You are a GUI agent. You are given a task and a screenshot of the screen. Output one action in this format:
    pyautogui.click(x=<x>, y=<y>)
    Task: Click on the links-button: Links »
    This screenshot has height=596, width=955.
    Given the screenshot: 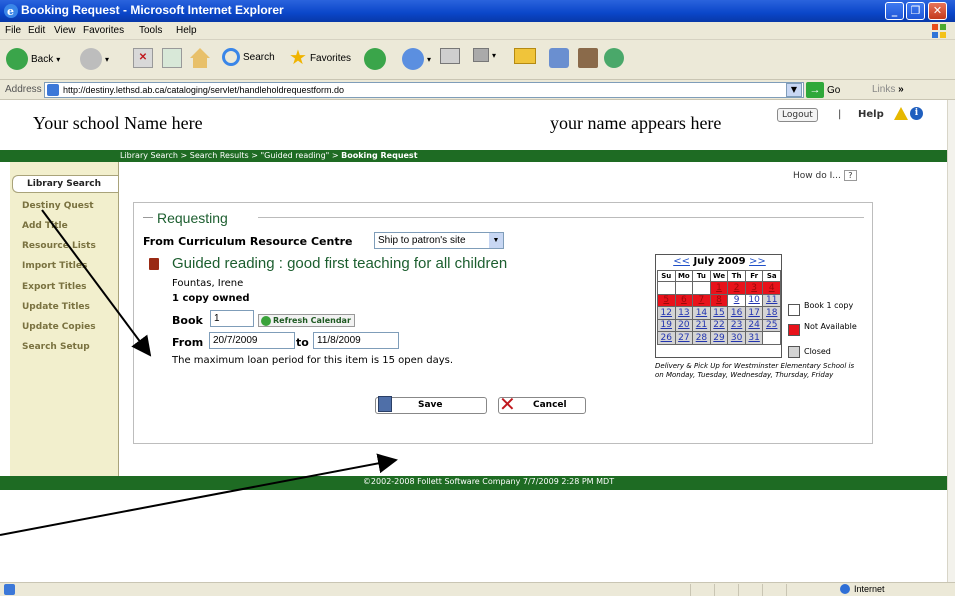 What is the action you would take?
    pyautogui.click(x=888, y=89)
    